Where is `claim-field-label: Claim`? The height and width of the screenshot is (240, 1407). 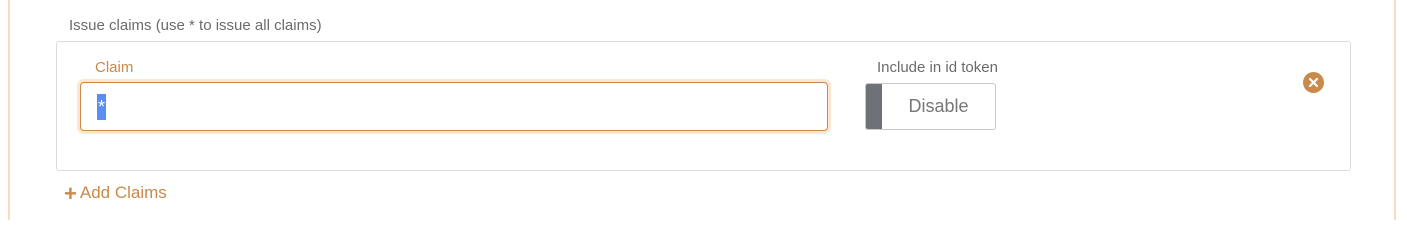
claim-field-label: Claim is located at coordinates (114, 67).